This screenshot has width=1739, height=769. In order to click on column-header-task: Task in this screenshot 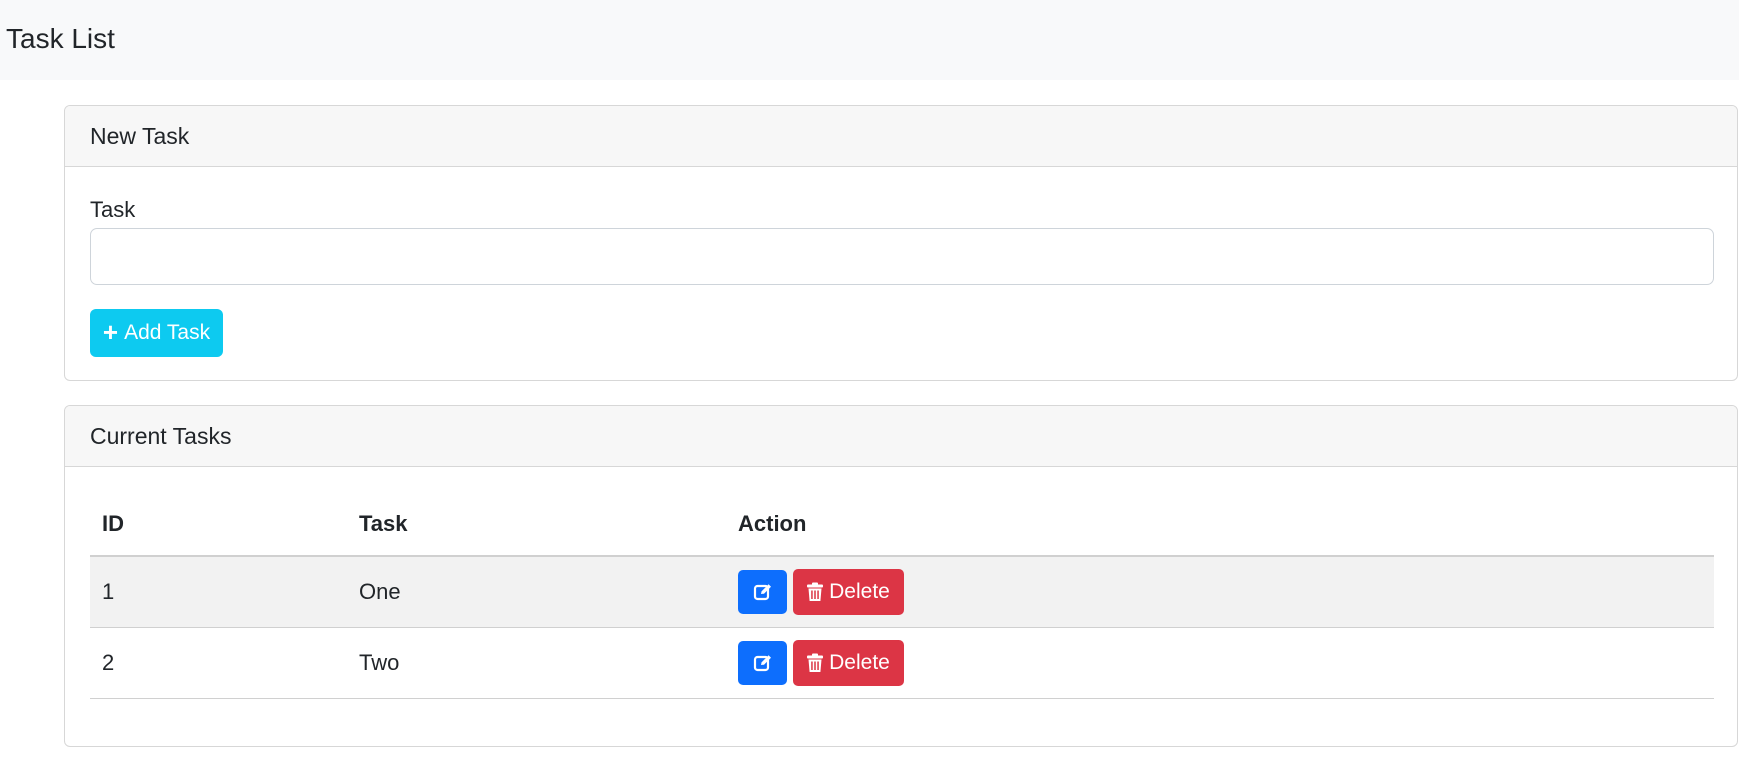, I will do `click(536, 524)`.